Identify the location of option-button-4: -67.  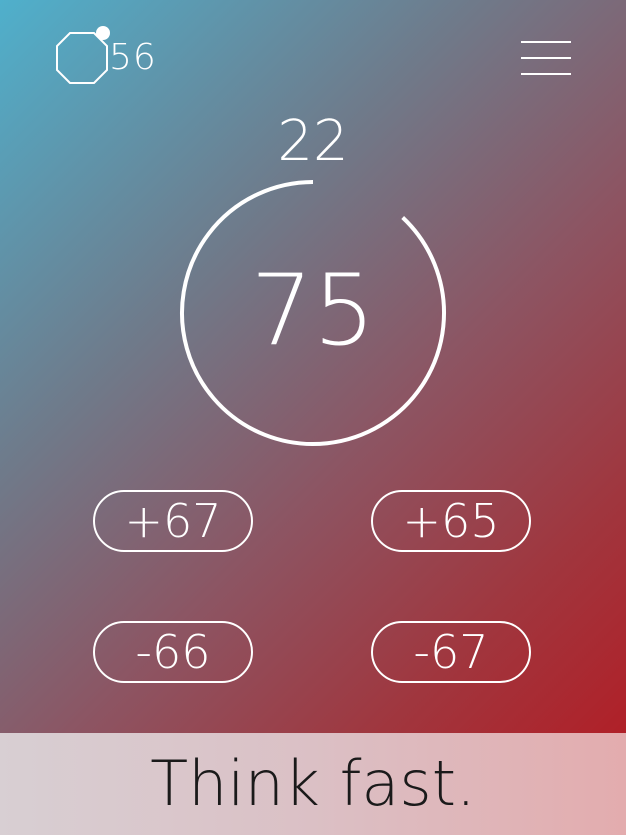
(451, 652).